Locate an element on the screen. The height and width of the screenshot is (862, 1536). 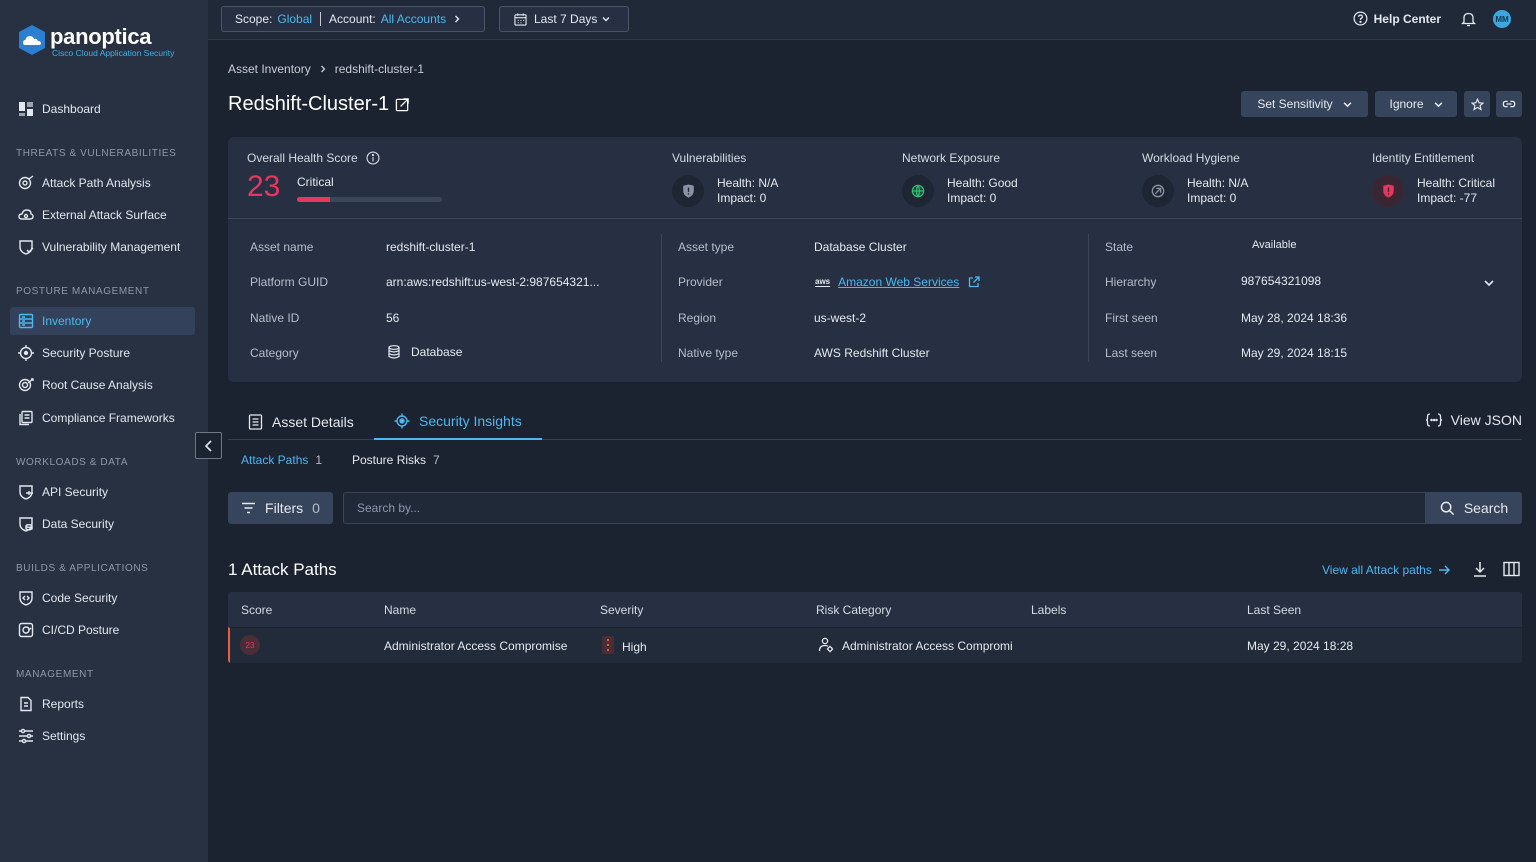
metric-health: Health: N/A is located at coordinates (1218, 183).